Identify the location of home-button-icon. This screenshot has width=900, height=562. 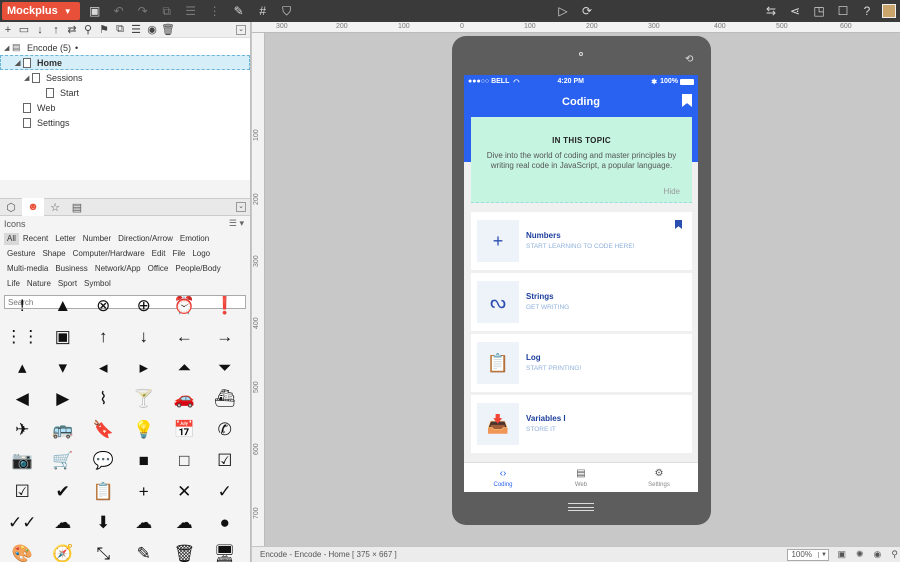
(581, 507).